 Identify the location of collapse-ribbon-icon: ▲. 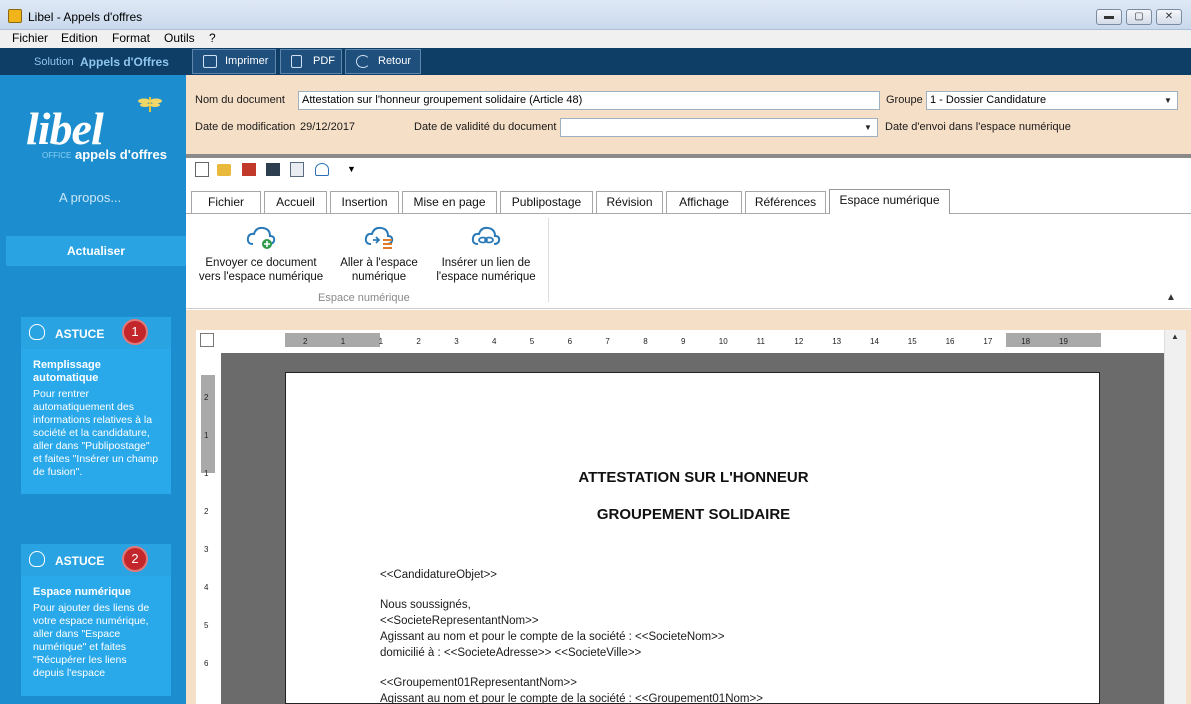
(1171, 297).